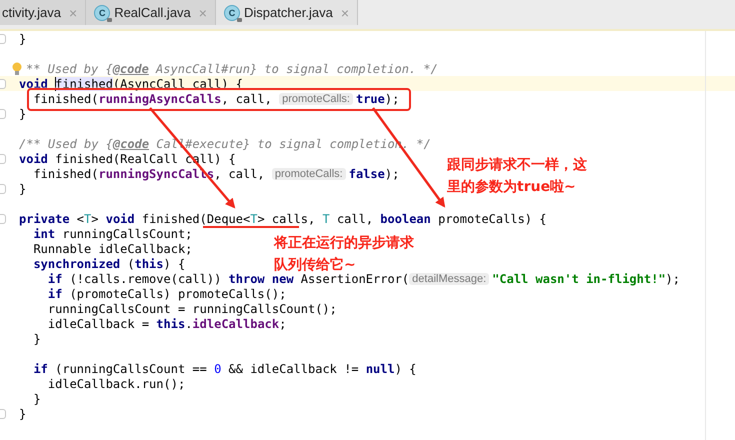 This screenshot has width=735, height=440. I want to click on field-name: idleCallback, so click(236, 323).